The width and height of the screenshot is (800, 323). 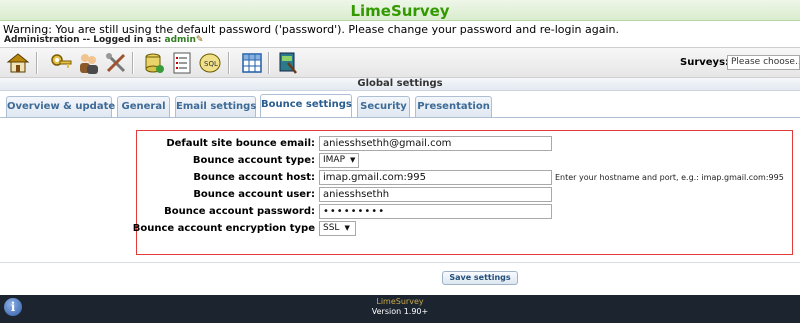 I want to click on surveys-label: Surveys:, so click(x=705, y=62).